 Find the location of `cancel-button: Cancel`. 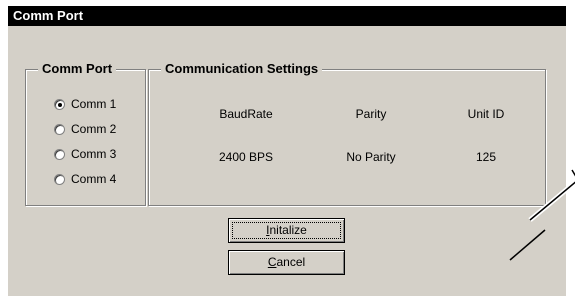

cancel-button: Cancel is located at coordinates (286, 262).